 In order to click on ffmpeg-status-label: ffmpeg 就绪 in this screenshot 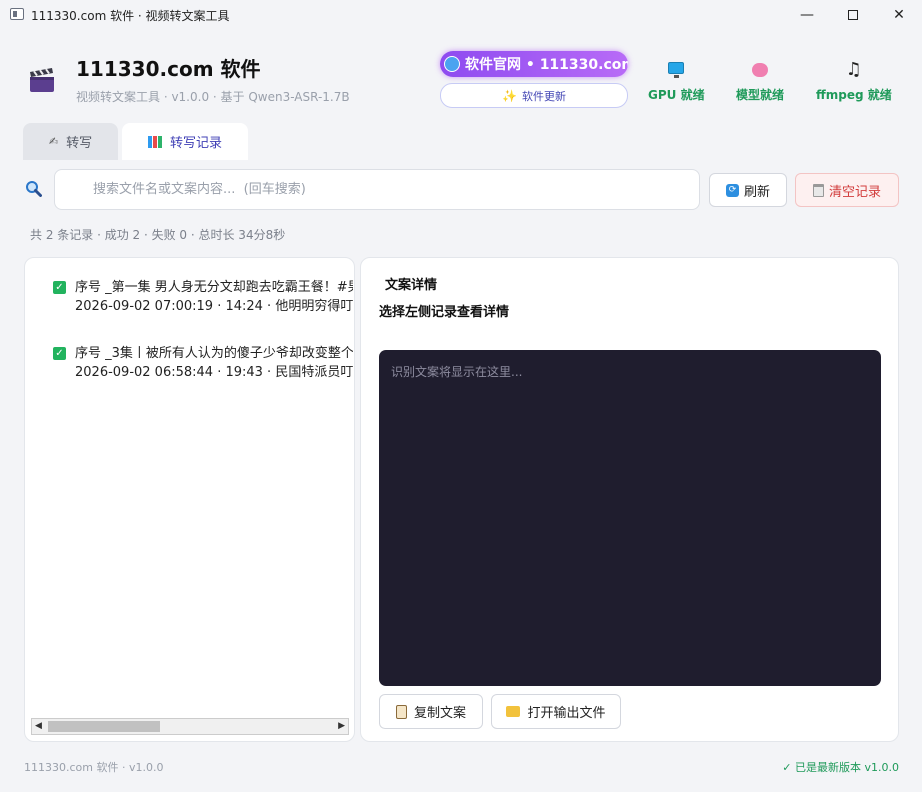, I will do `click(854, 95)`.